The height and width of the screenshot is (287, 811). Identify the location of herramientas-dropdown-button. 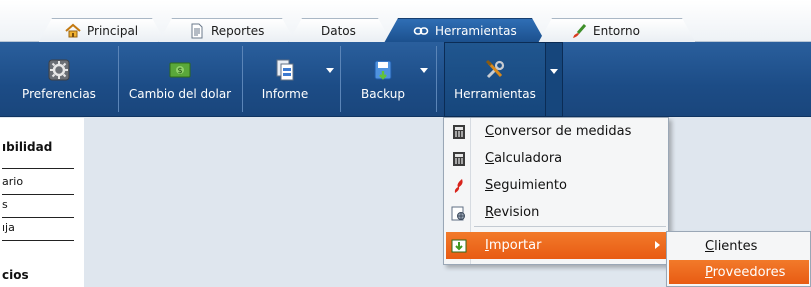
(554, 79).